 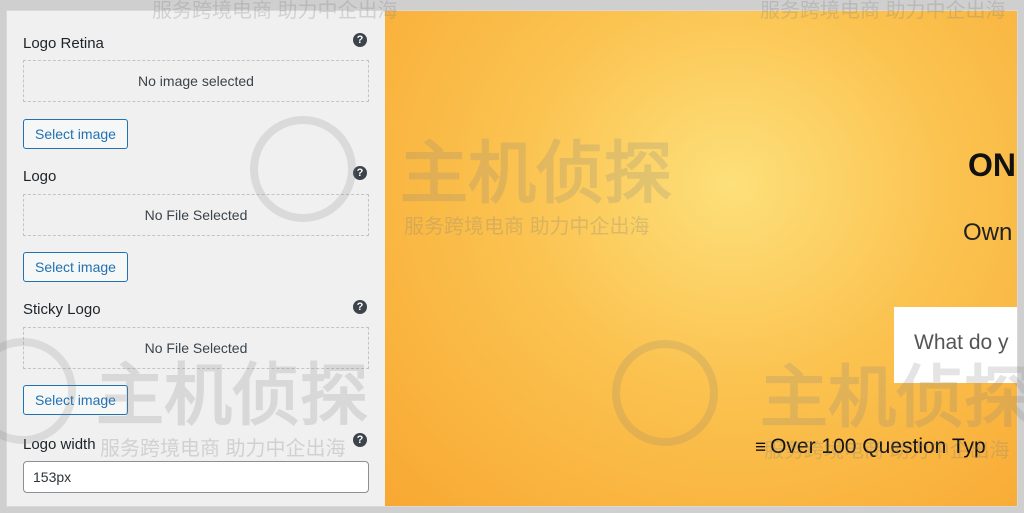 What do you see at coordinates (196, 215) in the screenshot?
I see `logo-dropzone: No File Selected` at bounding box center [196, 215].